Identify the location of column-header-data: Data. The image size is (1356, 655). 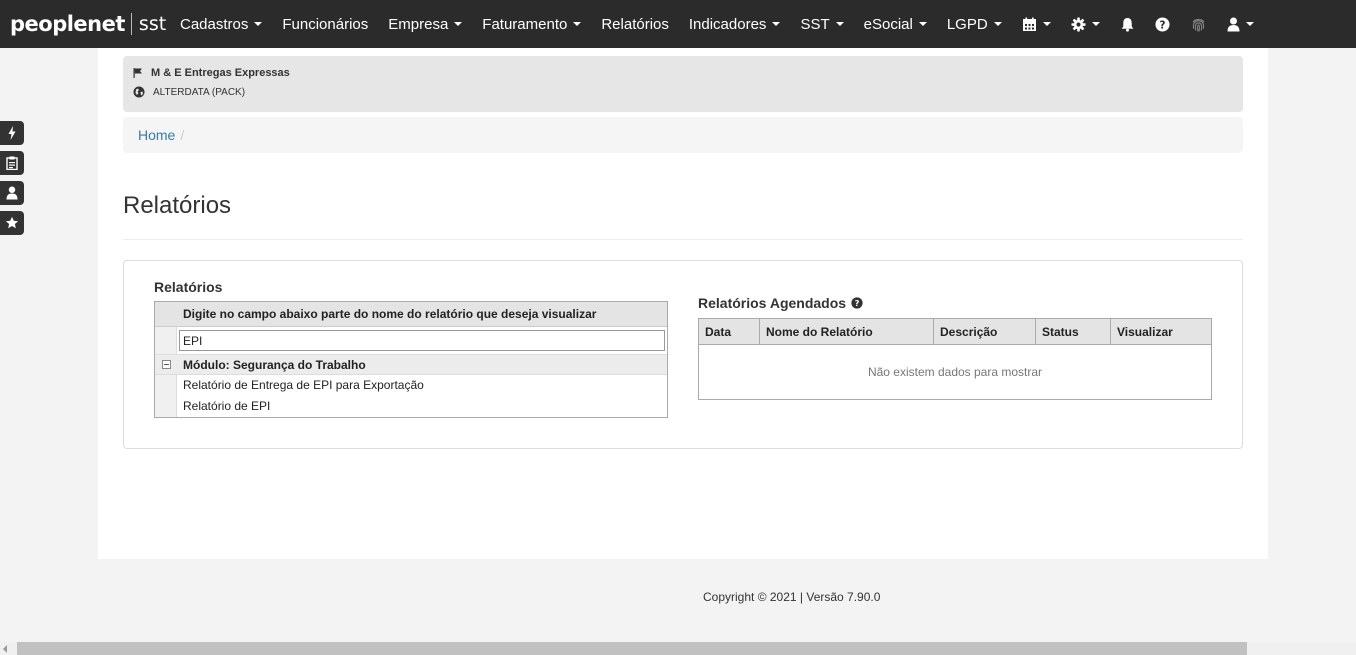
(729, 331).